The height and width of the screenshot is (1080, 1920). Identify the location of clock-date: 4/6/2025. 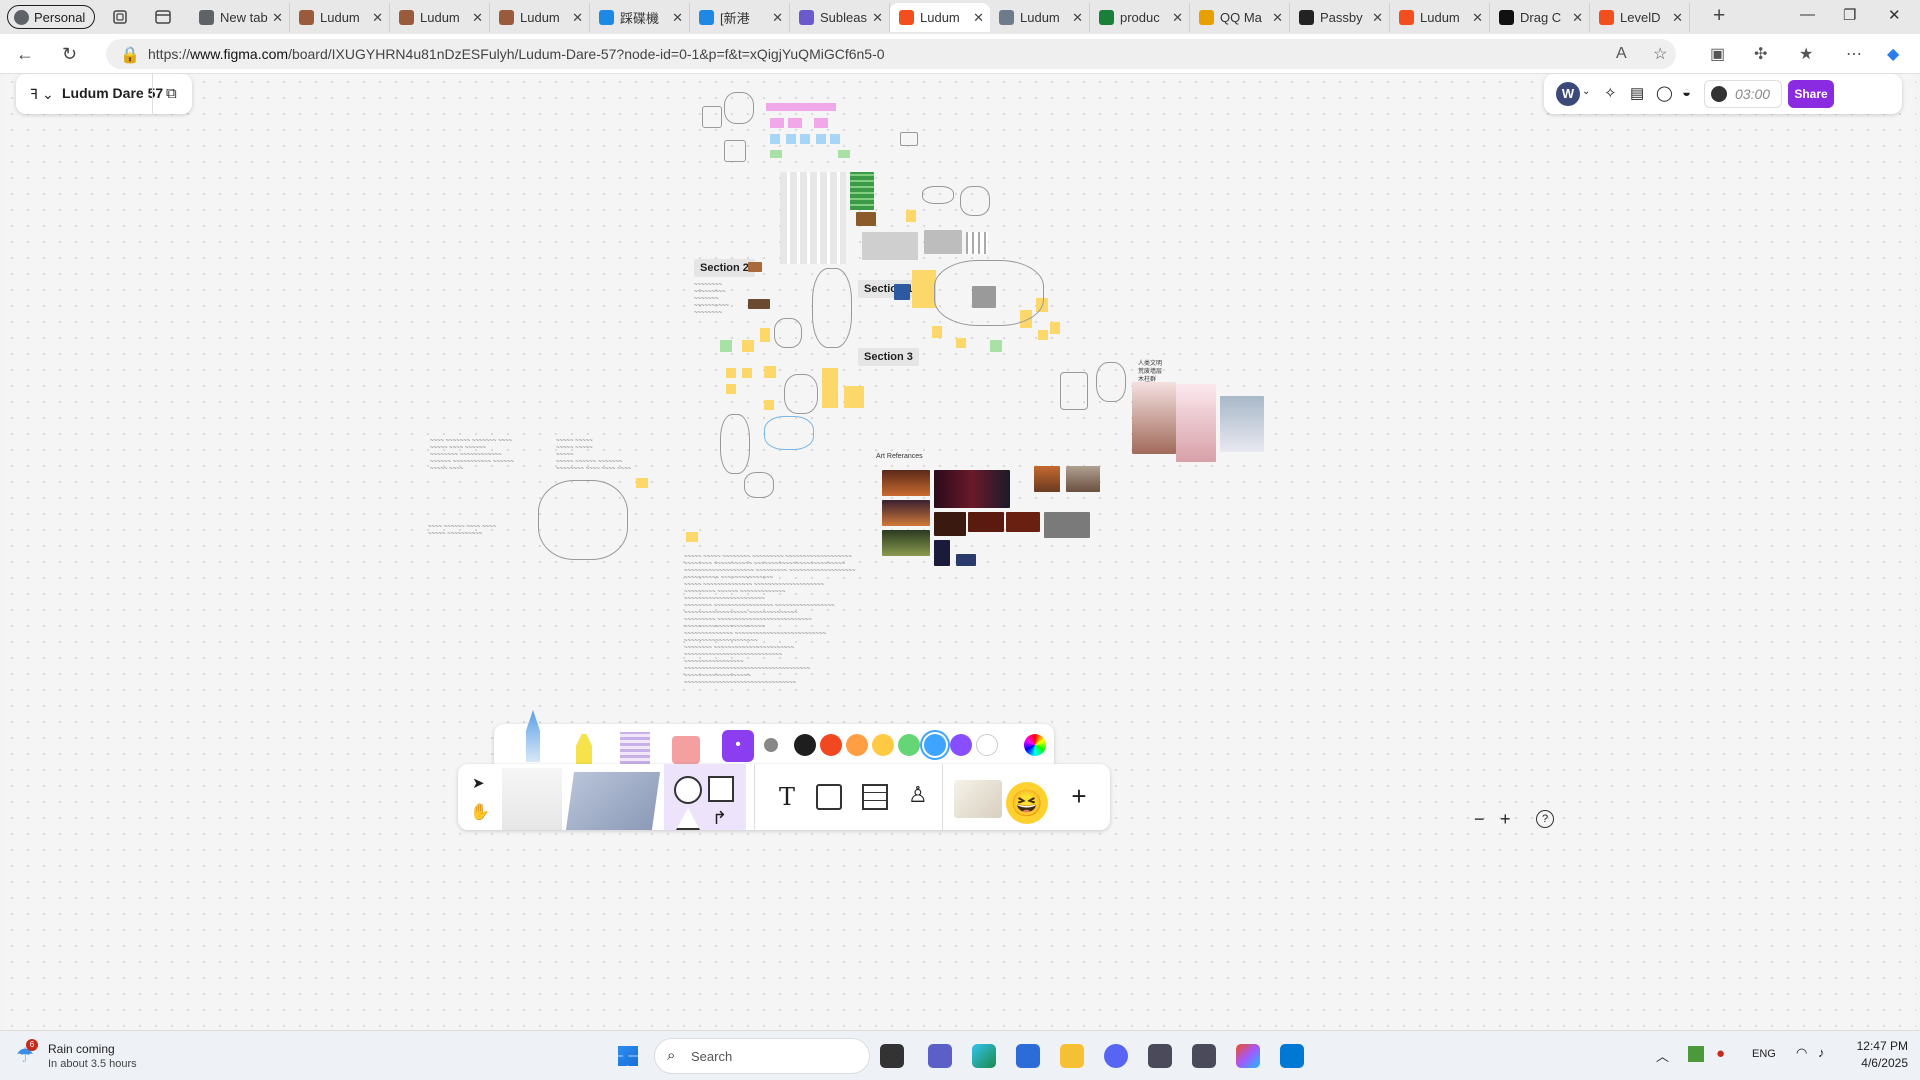
(1880, 1063).